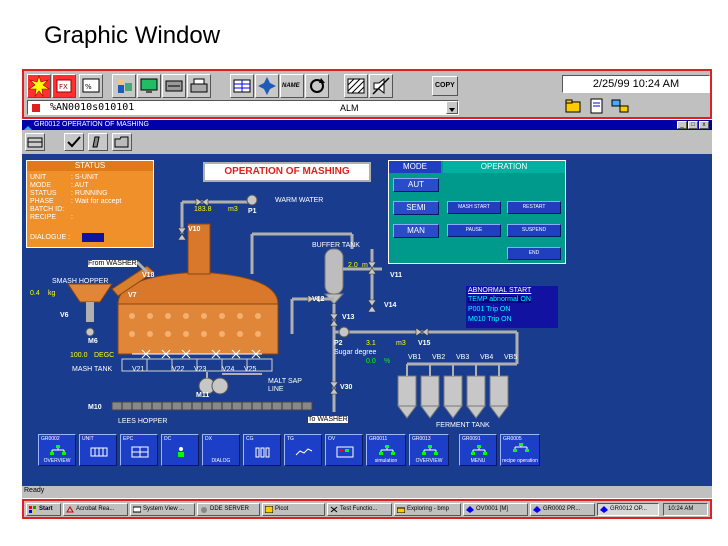  I want to click on slide-title: Graphic Window, so click(132, 35).